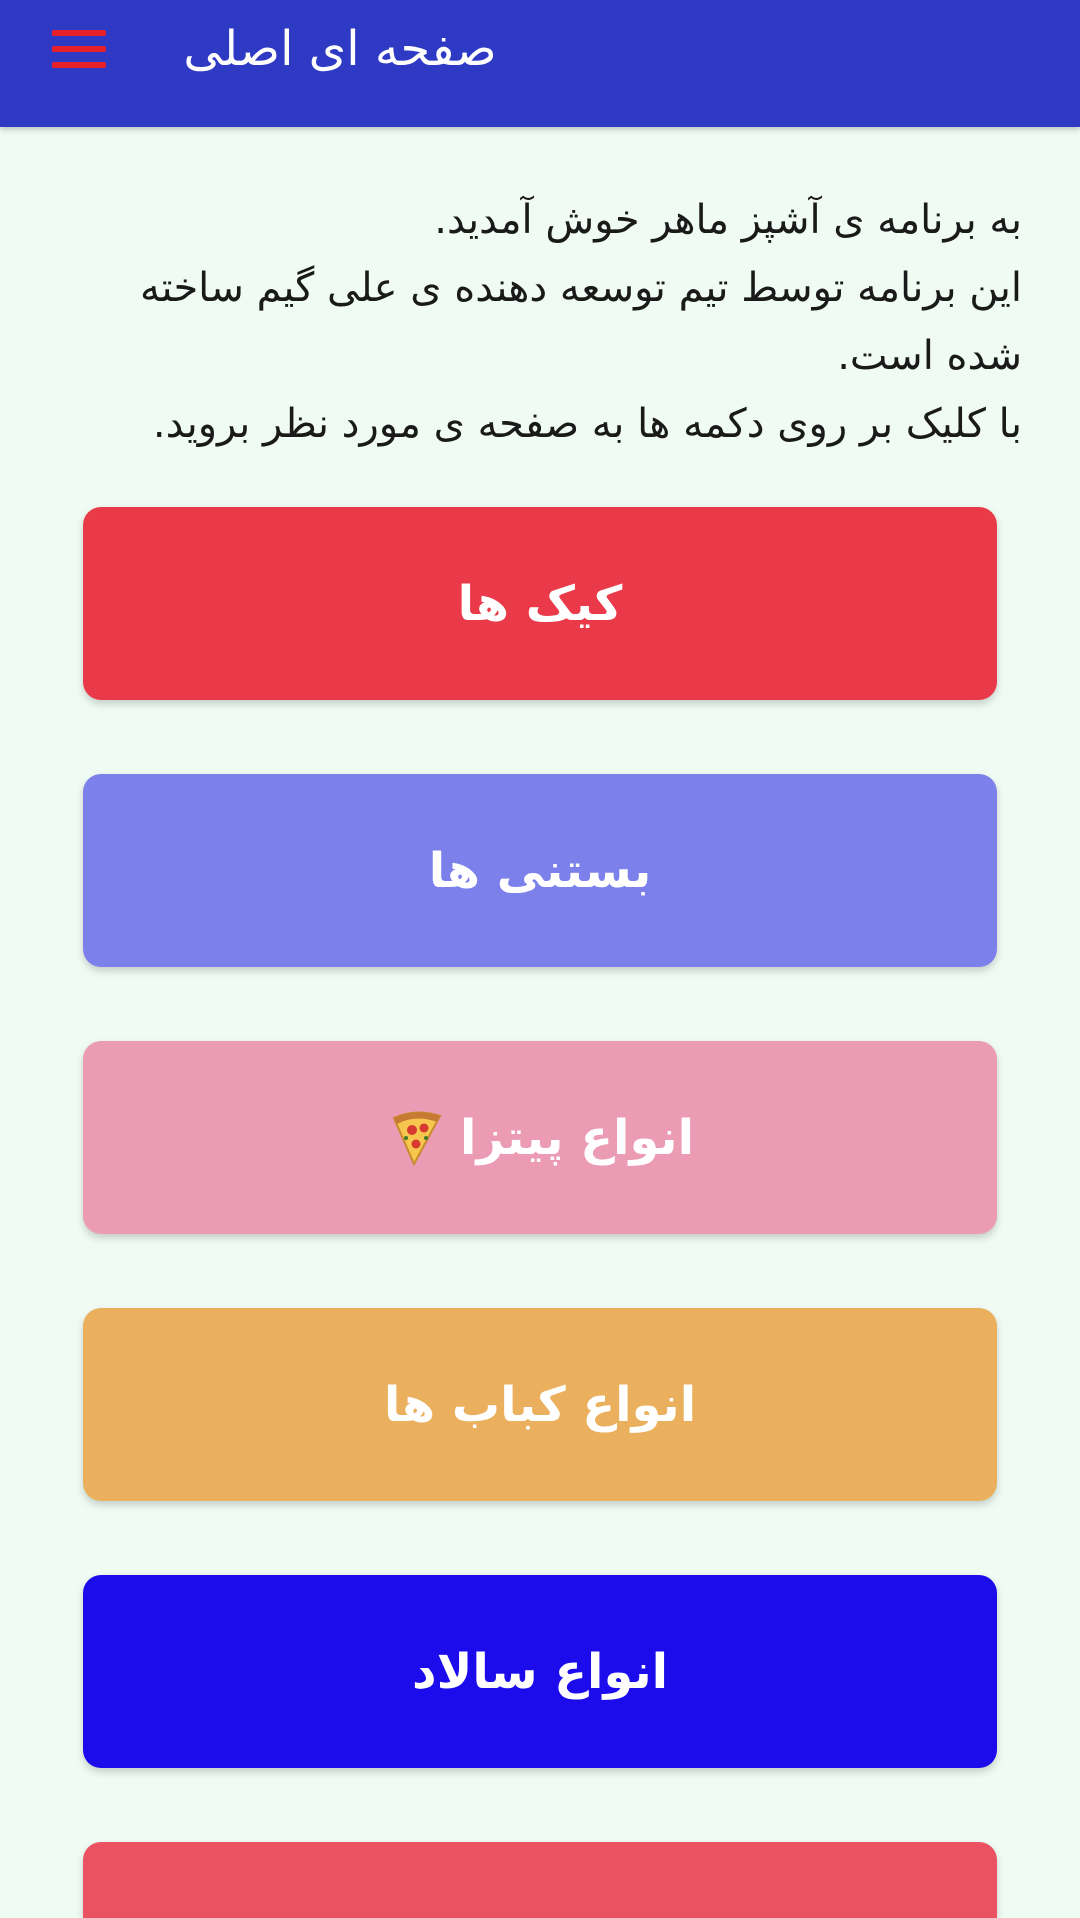 The width and height of the screenshot is (1080, 1918). I want to click on pizza-button-label: انواع پیتزا, so click(577, 1137).